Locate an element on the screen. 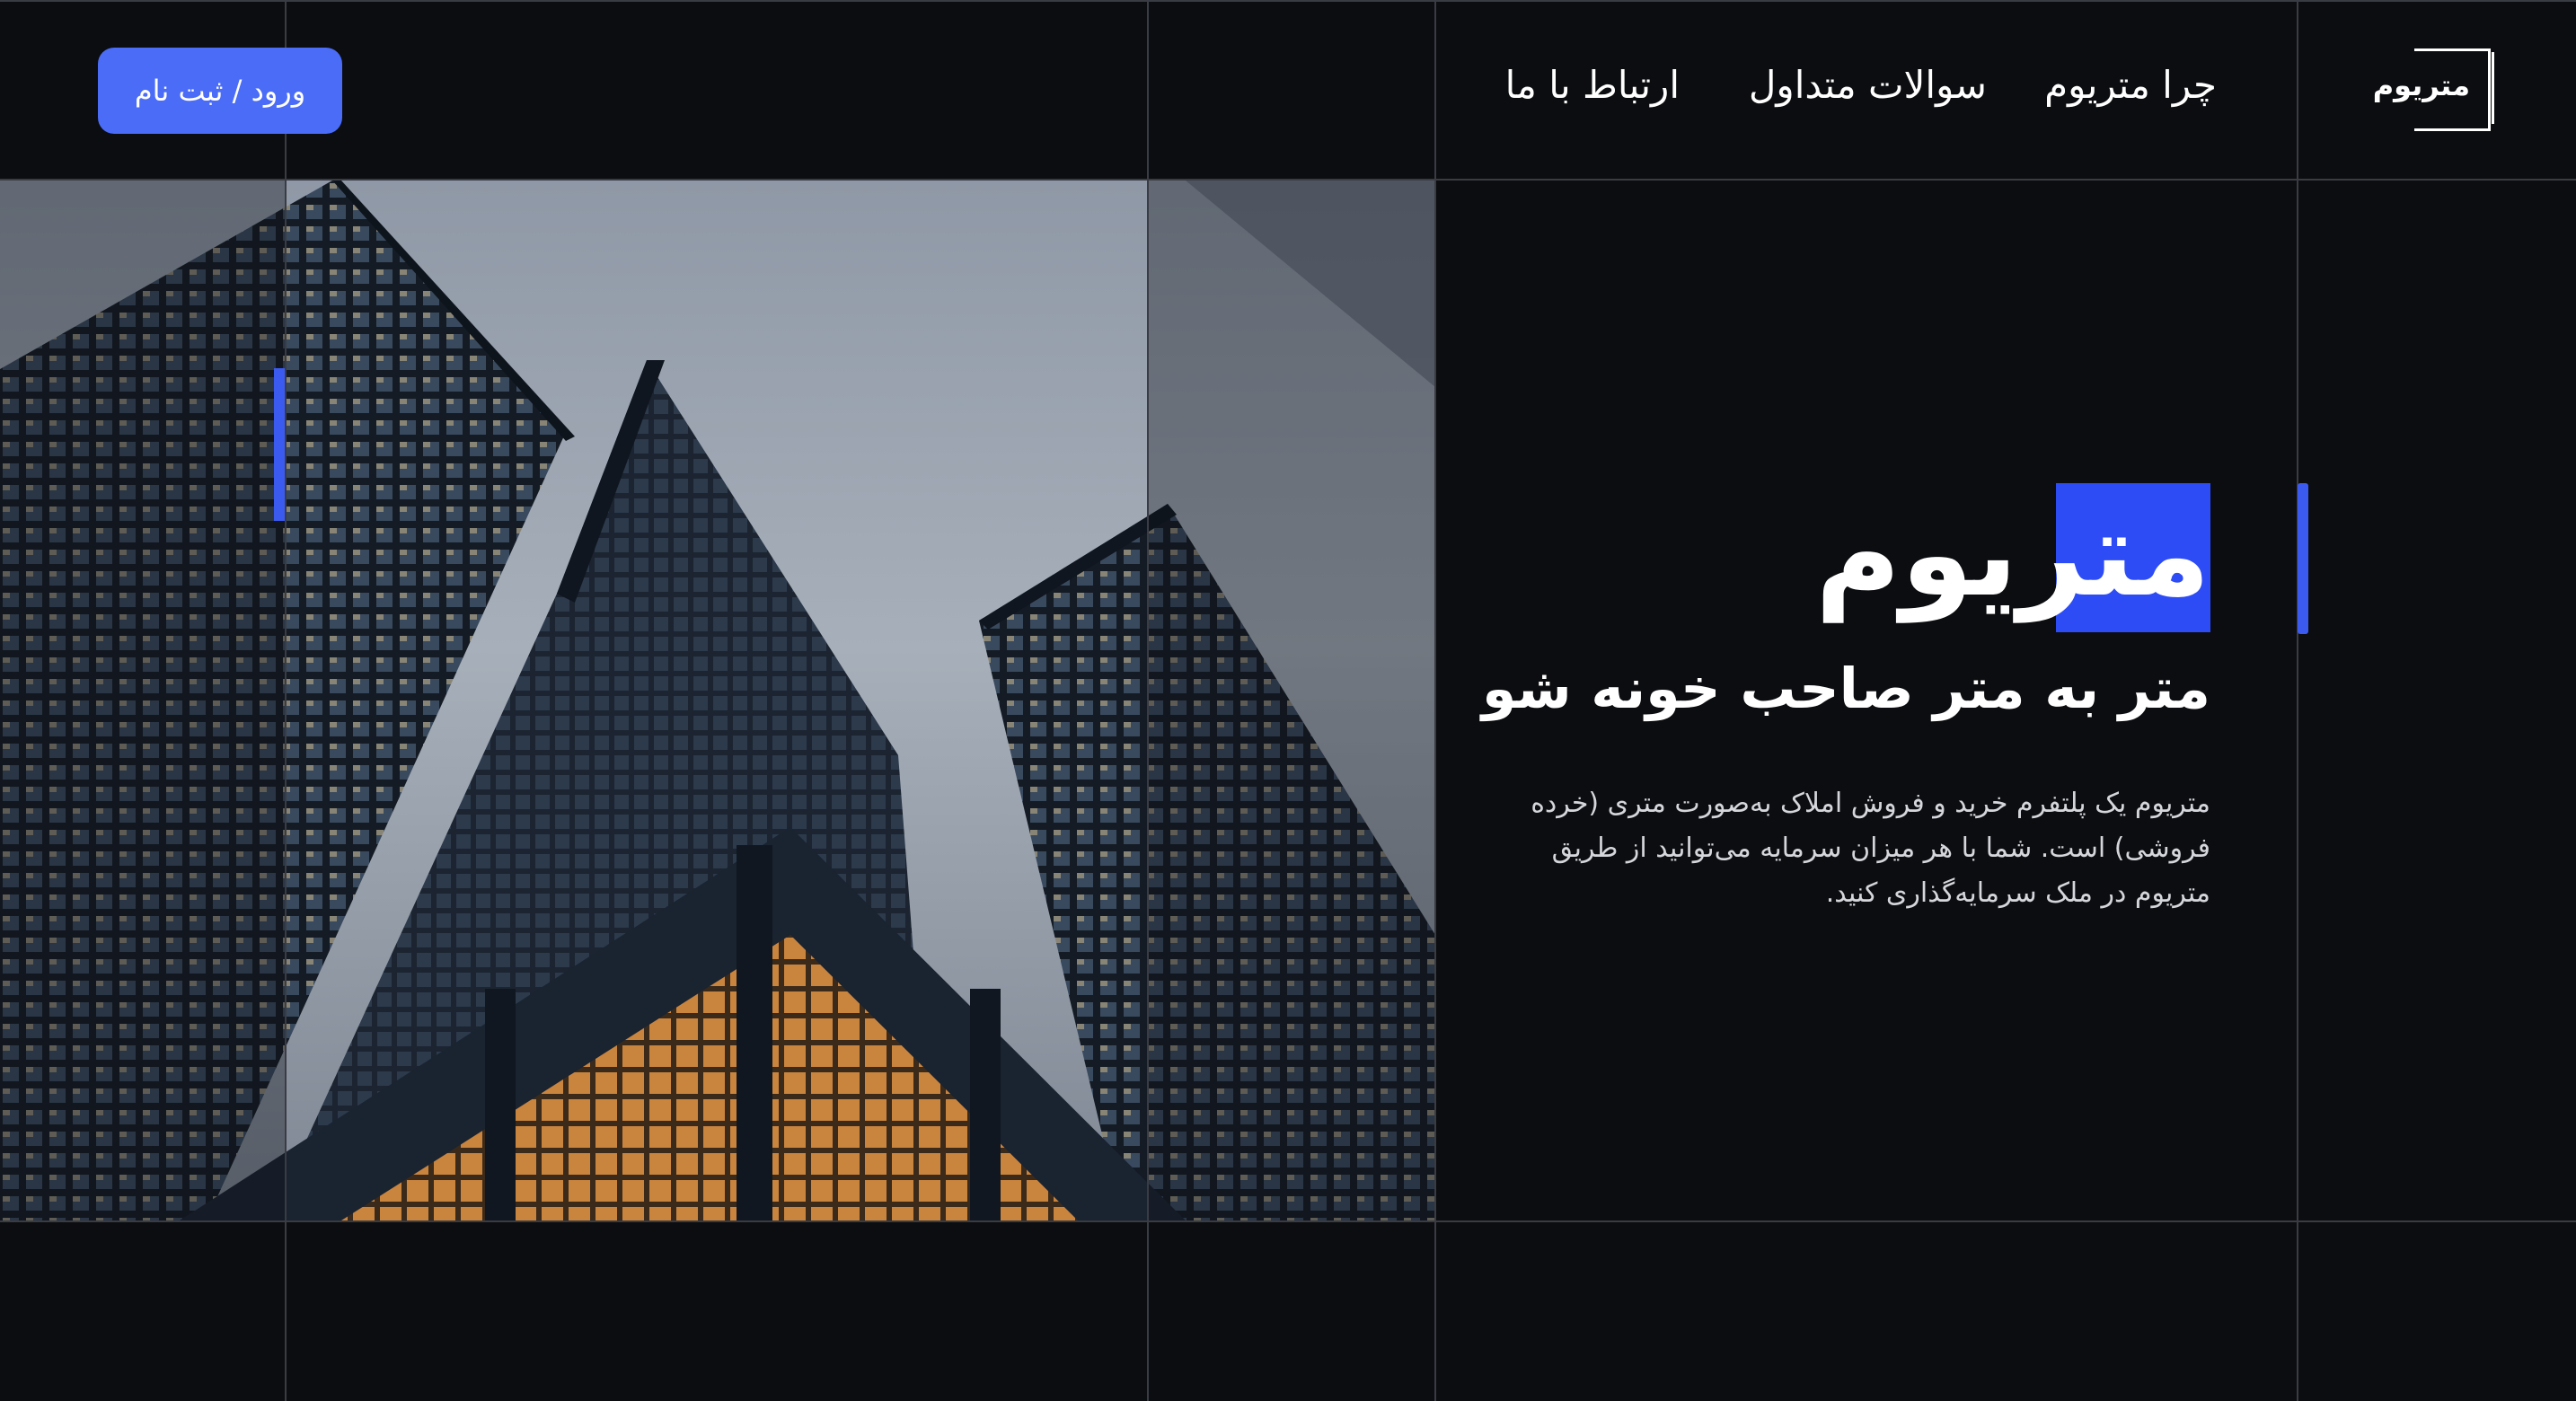 The width and height of the screenshot is (2576, 1401). hero-title-wrap: متریوم is located at coordinates (1806, 557).